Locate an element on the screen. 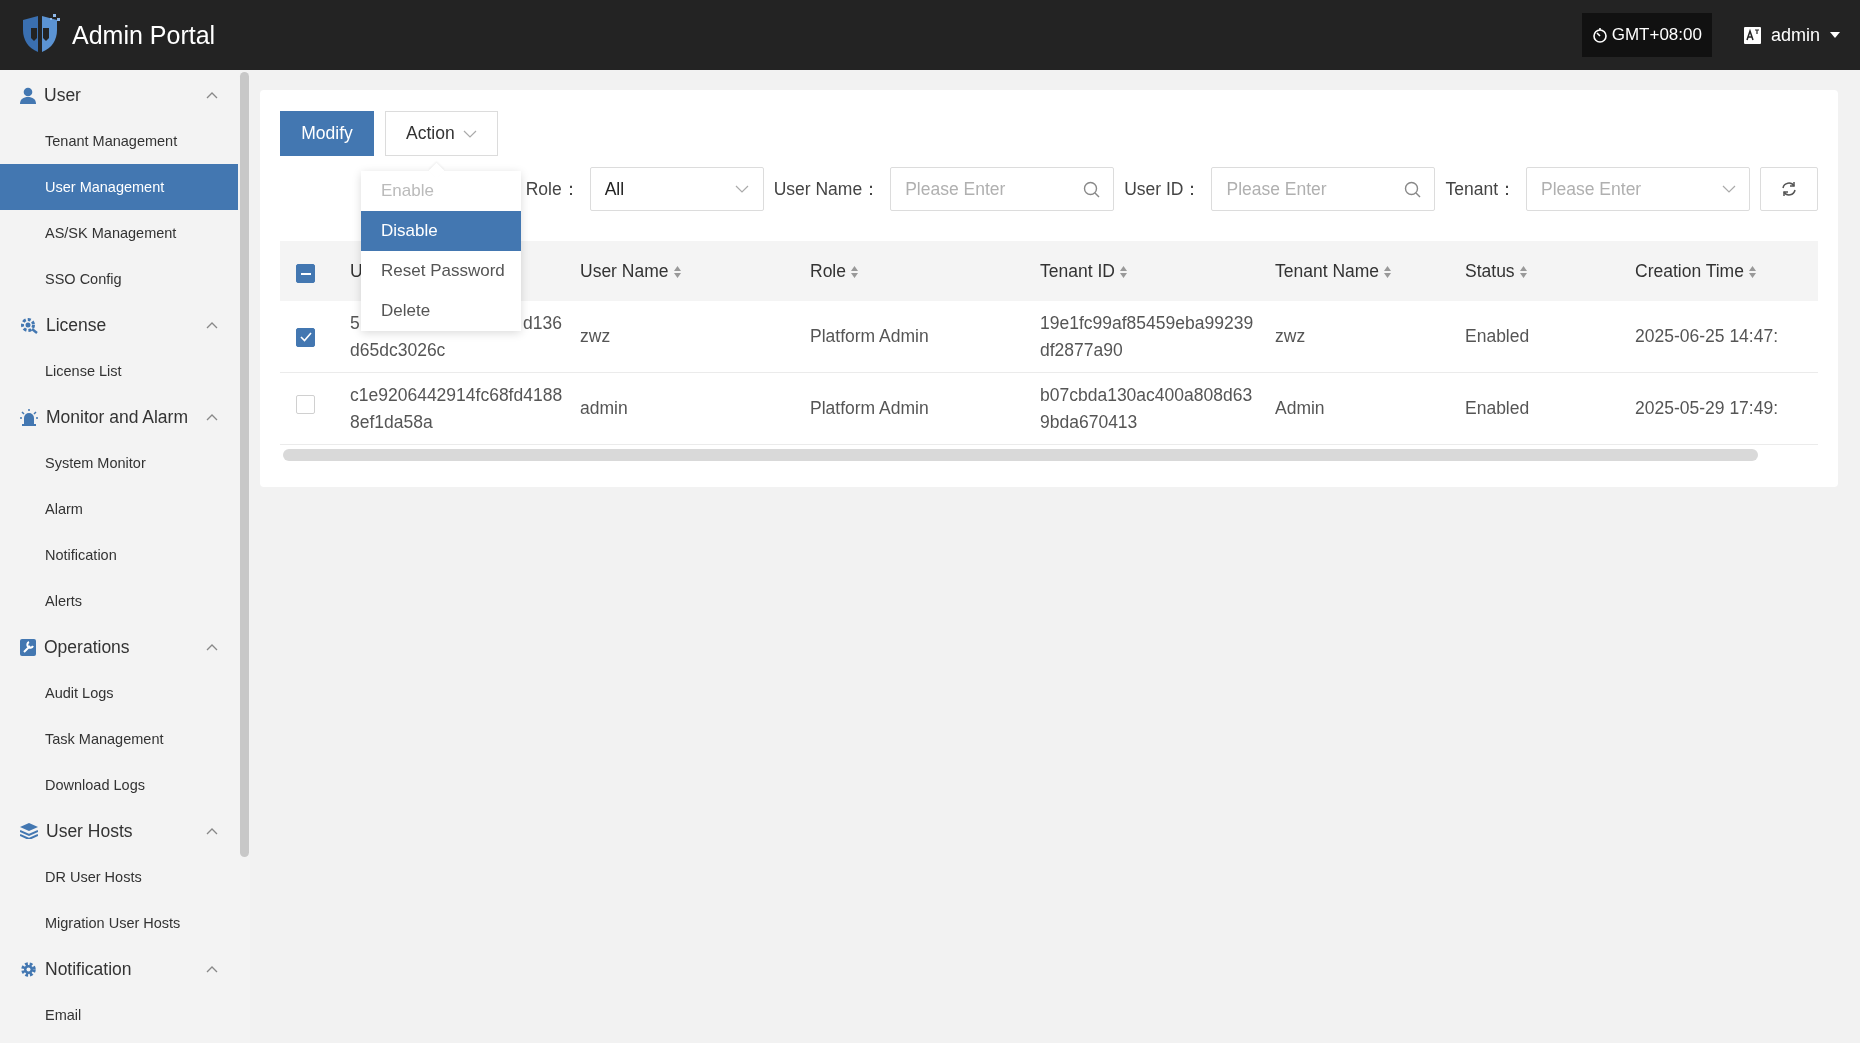  sidebar-item: Migration User Hosts is located at coordinates (119, 923).